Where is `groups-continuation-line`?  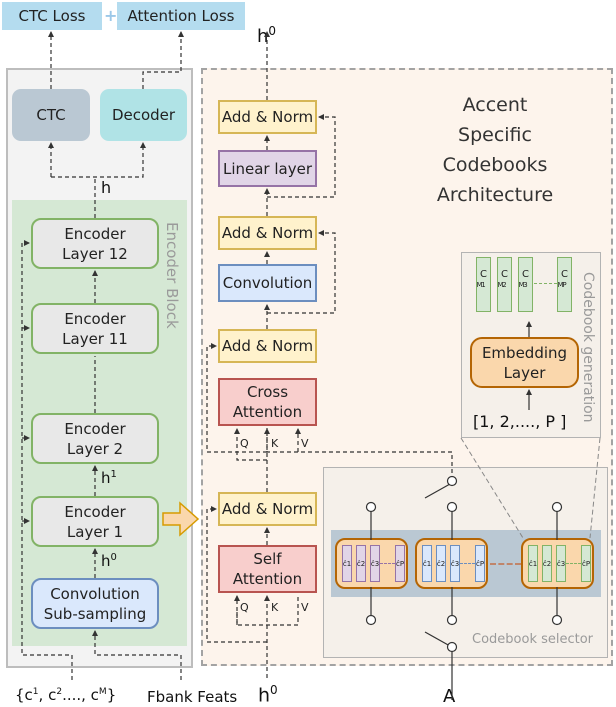
groups-continuation-line is located at coordinates (505, 564).